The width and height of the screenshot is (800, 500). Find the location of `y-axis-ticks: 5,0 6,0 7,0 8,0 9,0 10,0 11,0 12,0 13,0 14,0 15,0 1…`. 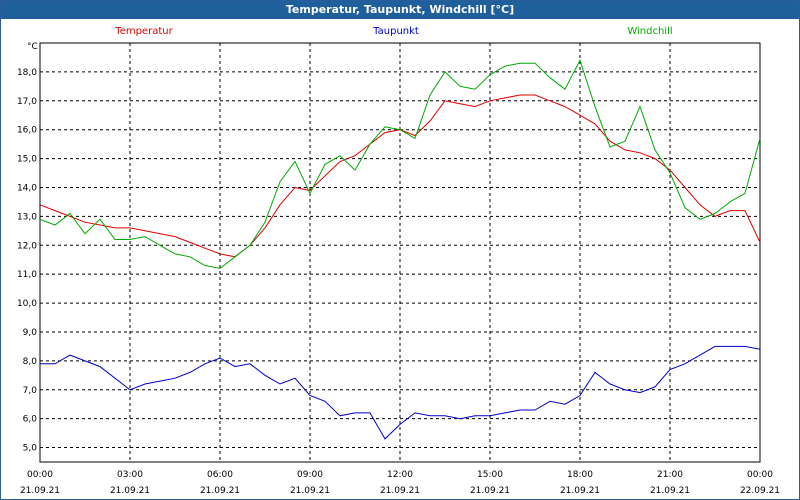

y-axis-ticks: 5,0 6,0 7,0 8,0 9,0 10,0 11,0 12,0 13,0 14,0 15,0 1… is located at coordinates (27, 261).